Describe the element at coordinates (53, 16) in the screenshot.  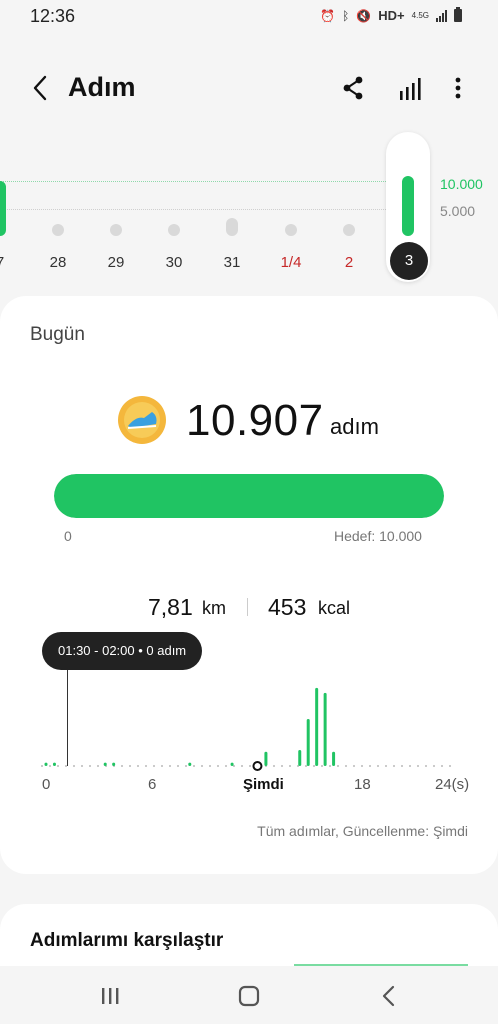
I see `status-time: 12:36` at that location.